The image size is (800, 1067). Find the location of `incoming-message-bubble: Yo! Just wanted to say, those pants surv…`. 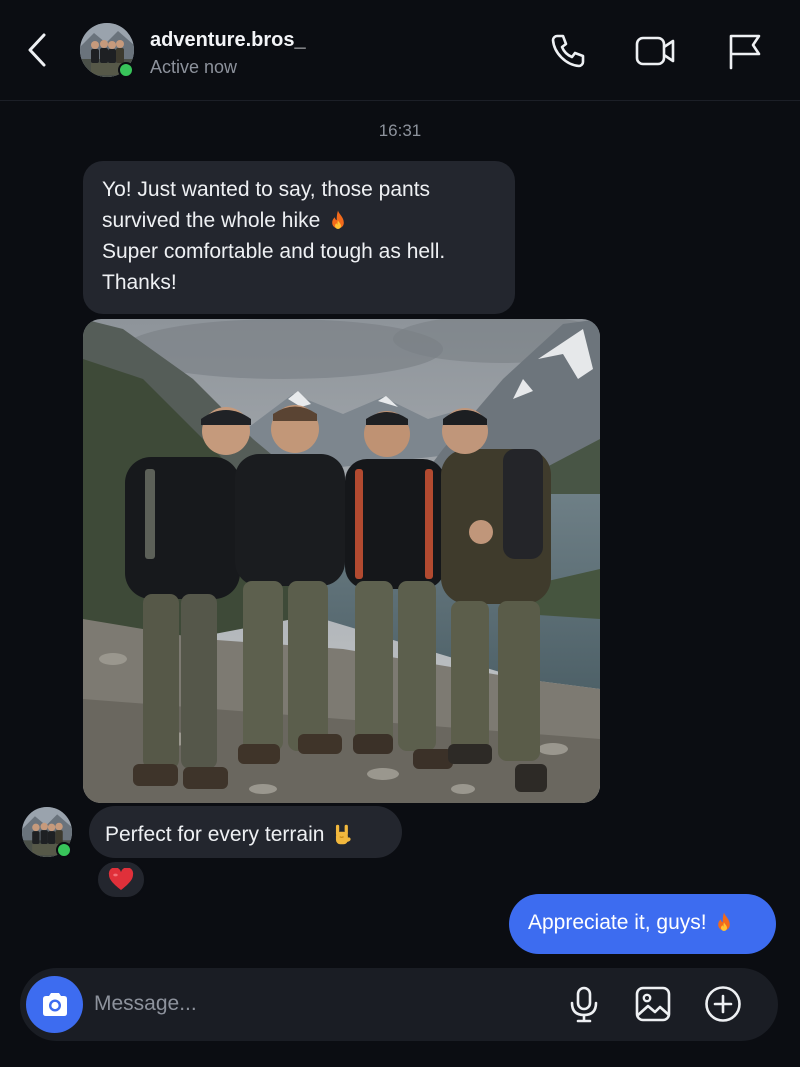

incoming-message-bubble: Yo! Just wanted to say, those pants surv… is located at coordinates (299, 237).